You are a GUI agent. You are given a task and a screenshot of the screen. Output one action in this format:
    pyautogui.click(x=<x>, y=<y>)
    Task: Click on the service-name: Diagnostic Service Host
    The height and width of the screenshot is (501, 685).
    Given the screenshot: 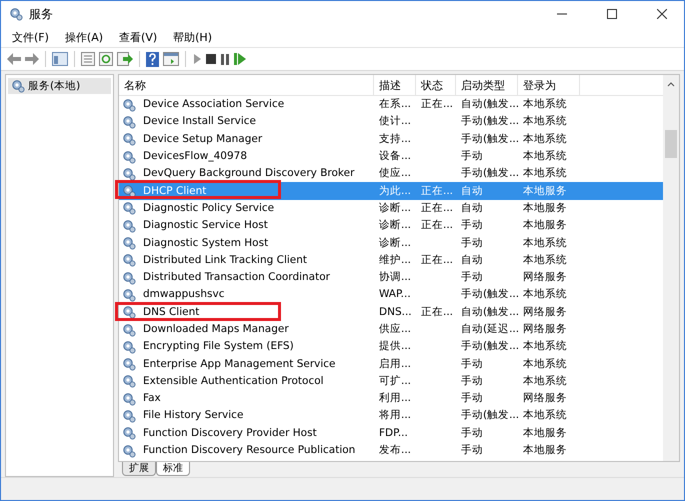 What is the action you would take?
    pyautogui.click(x=205, y=226)
    